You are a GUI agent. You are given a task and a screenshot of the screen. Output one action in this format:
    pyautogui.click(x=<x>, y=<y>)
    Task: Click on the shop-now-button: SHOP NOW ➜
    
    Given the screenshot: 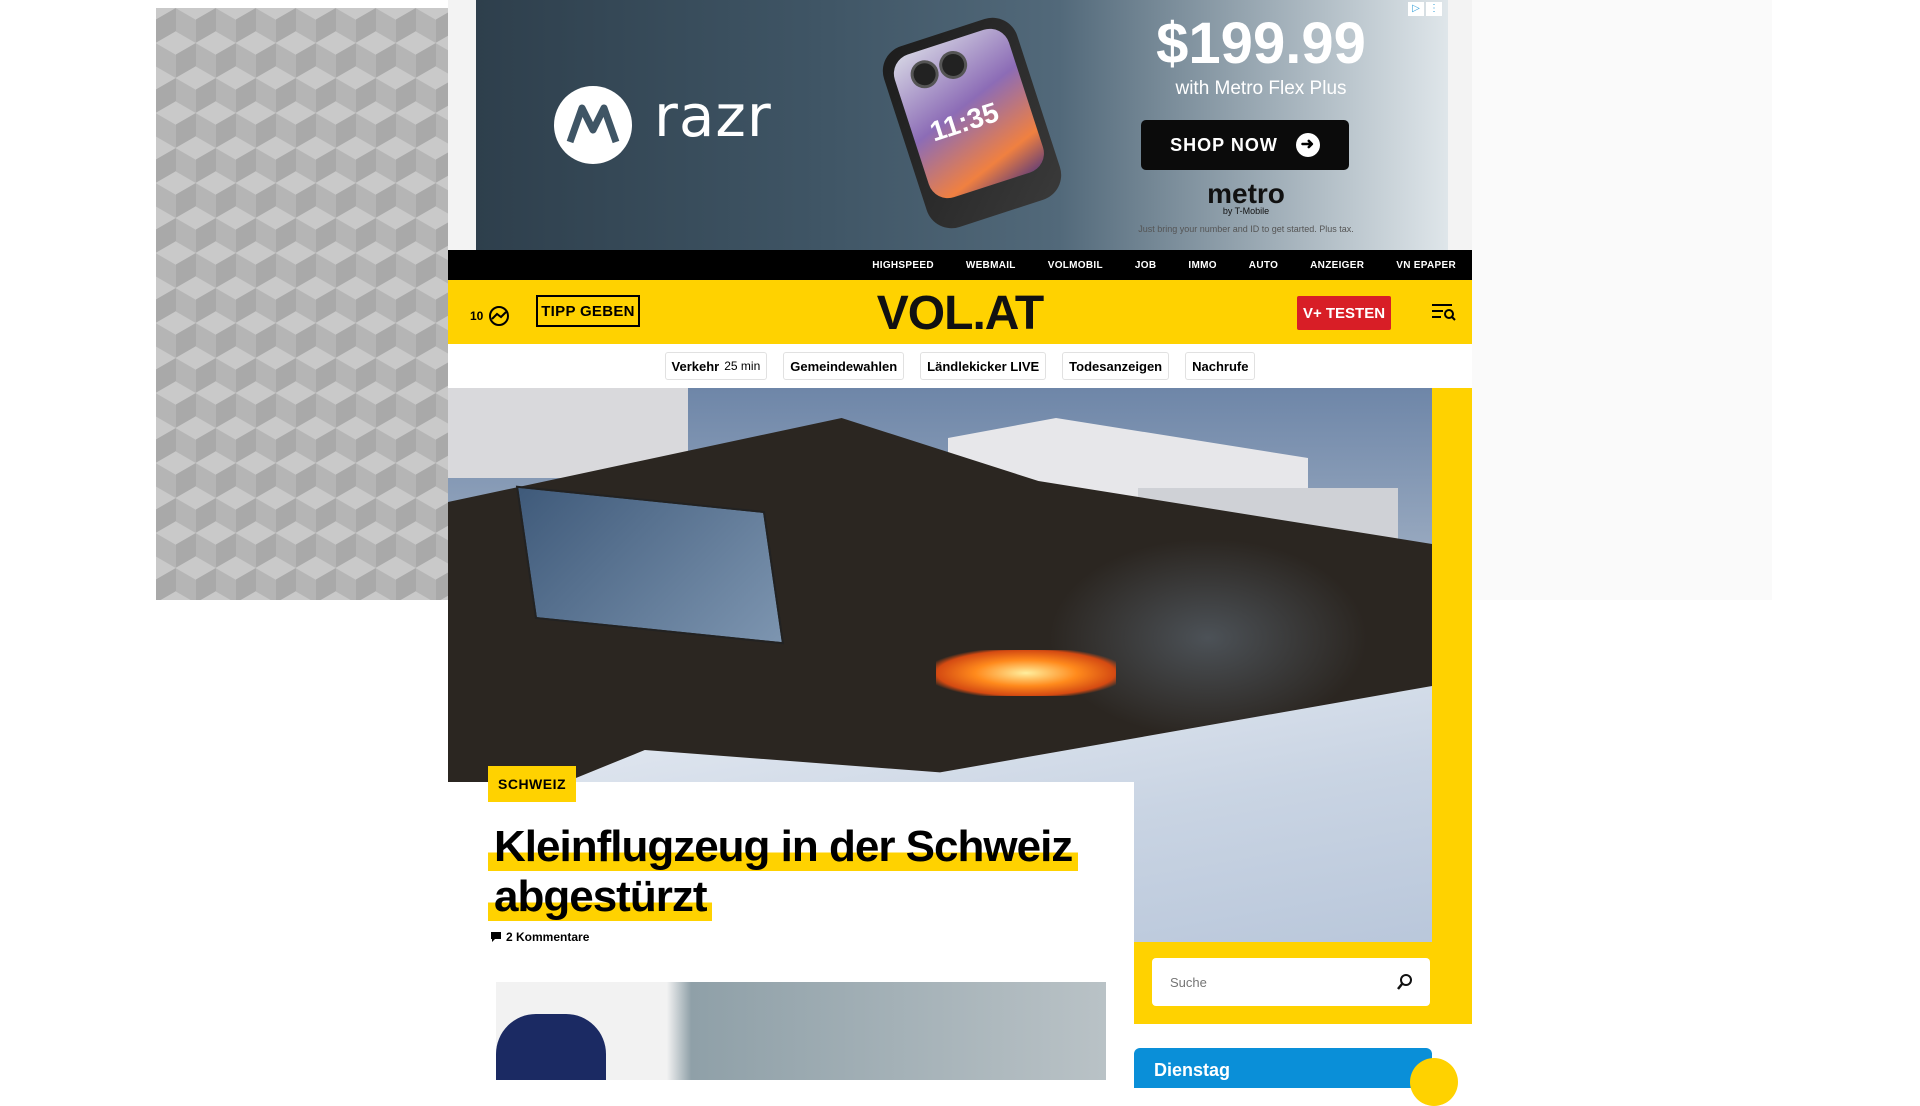 What is the action you would take?
    pyautogui.click(x=1245, y=145)
    